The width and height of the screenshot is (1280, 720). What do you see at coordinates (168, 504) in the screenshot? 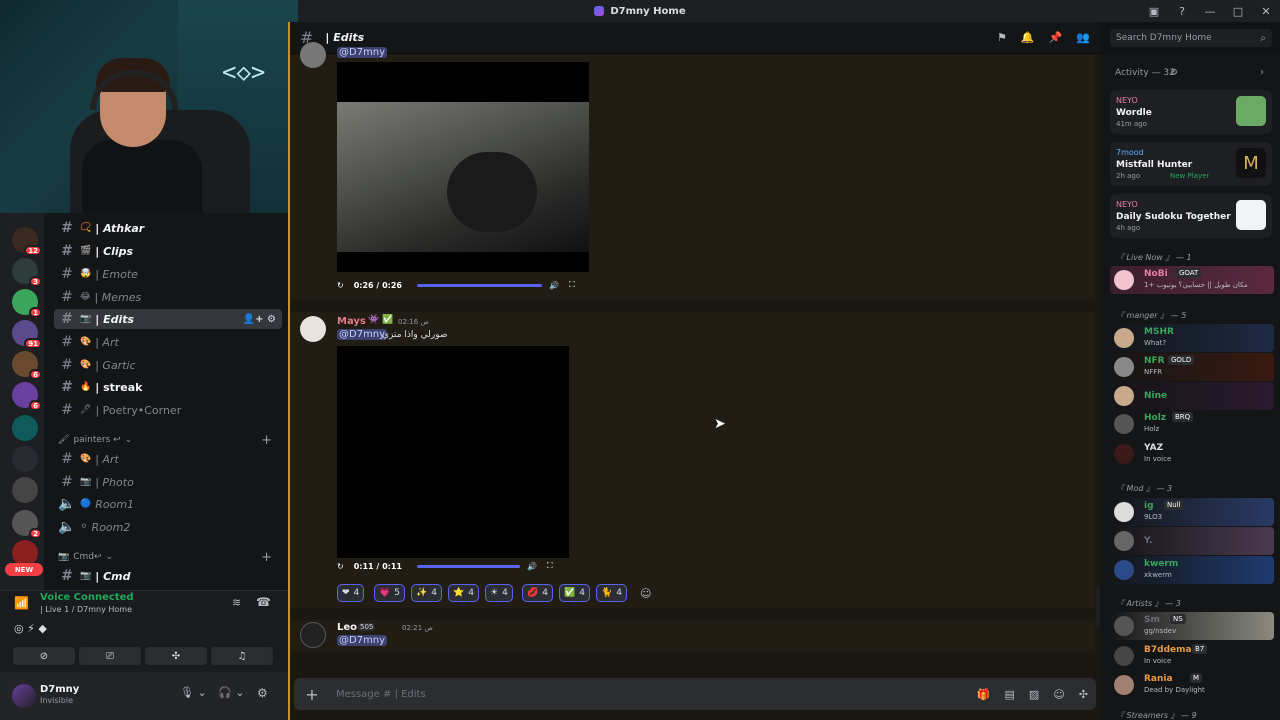
I see `voice-channel-room1: 🔈 🔵 Room1` at bounding box center [168, 504].